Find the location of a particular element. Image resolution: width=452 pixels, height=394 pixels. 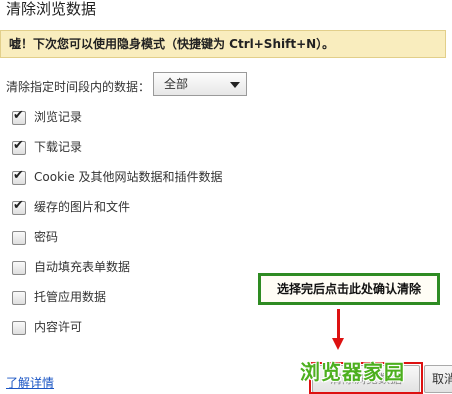

dialog-title: 清除浏览数据 is located at coordinates (51, 9).